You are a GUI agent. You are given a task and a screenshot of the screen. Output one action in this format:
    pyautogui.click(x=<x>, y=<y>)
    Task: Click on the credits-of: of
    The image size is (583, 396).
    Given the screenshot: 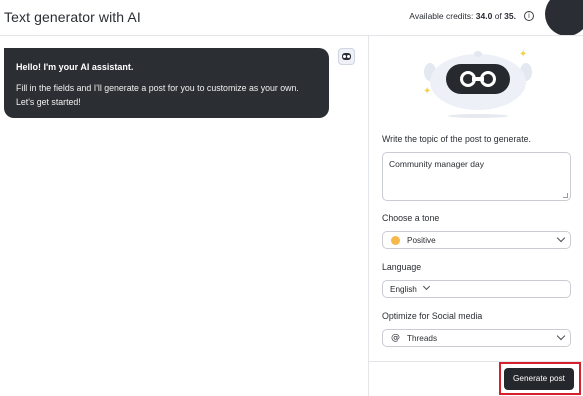 What is the action you would take?
    pyautogui.click(x=498, y=16)
    